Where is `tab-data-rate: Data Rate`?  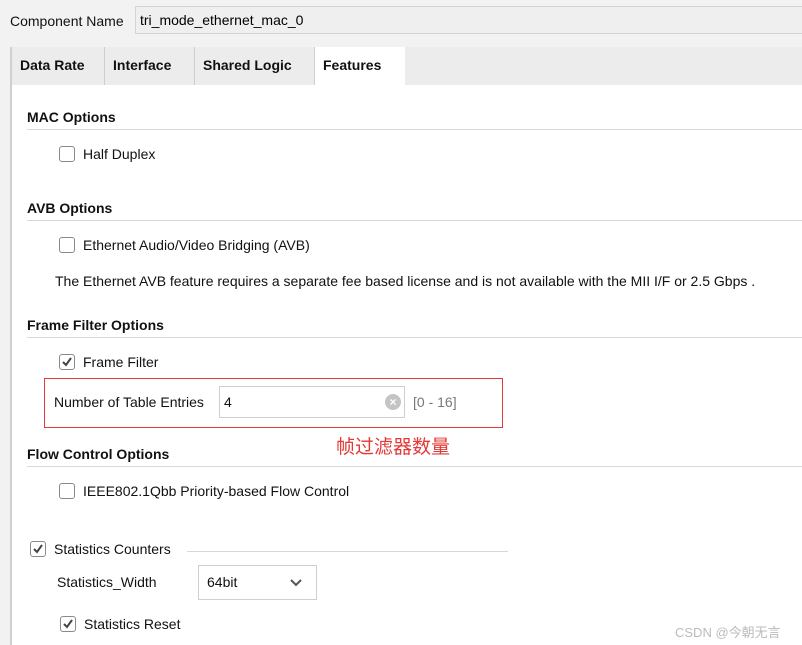
tab-data-rate: Data Rate is located at coordinates (58, 66).